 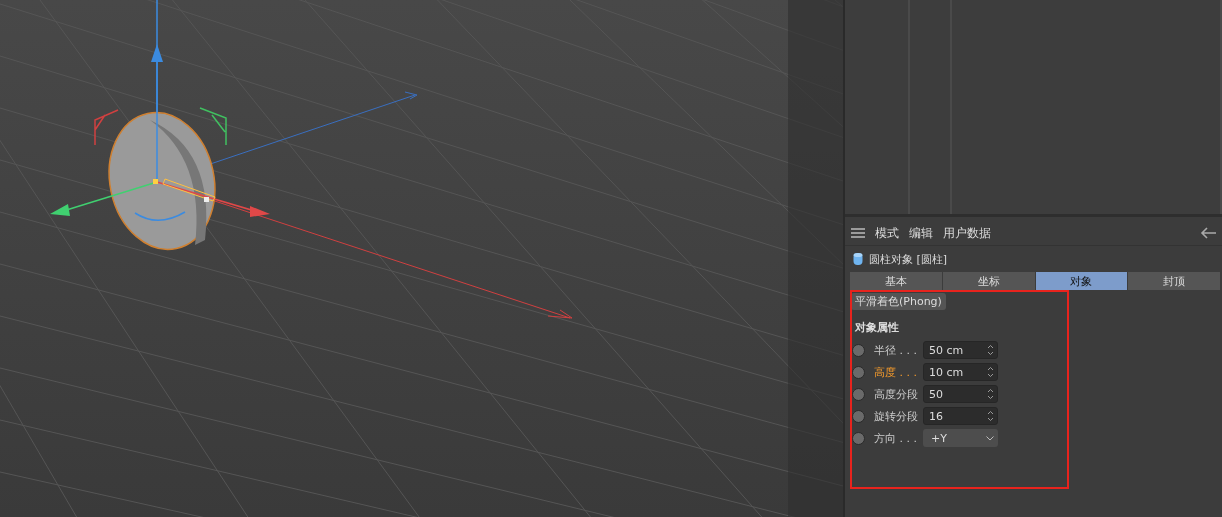 What do you see at coordinates (988, 281) in the screenshot?
I see `tab: 坐标` at bounding box center [988, 281].